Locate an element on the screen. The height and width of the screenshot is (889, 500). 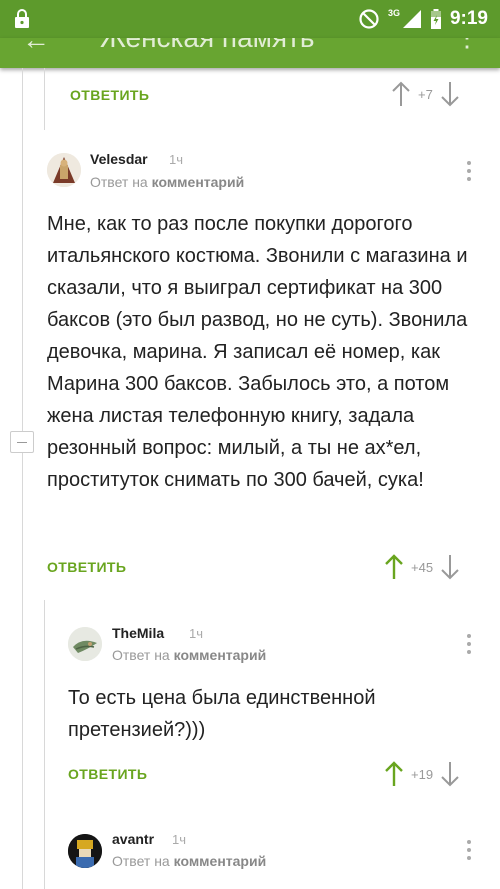
more-icon: ⋮ is located at coordinates (467, 45).